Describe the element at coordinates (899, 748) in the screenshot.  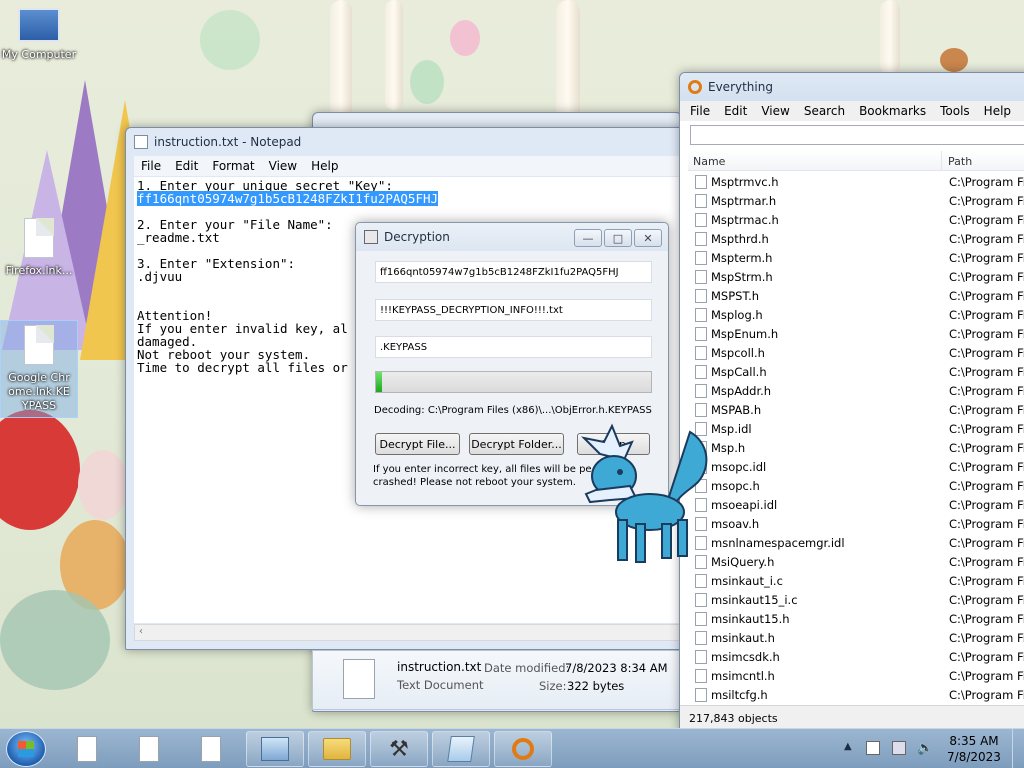
I see `network-icon` at that location.